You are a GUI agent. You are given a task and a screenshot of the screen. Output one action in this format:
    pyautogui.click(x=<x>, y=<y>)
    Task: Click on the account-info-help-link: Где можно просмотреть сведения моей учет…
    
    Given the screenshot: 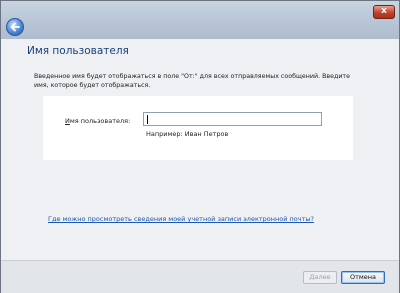 What is the action you would take?
    pyautogui.click(x=181, y=219)
    